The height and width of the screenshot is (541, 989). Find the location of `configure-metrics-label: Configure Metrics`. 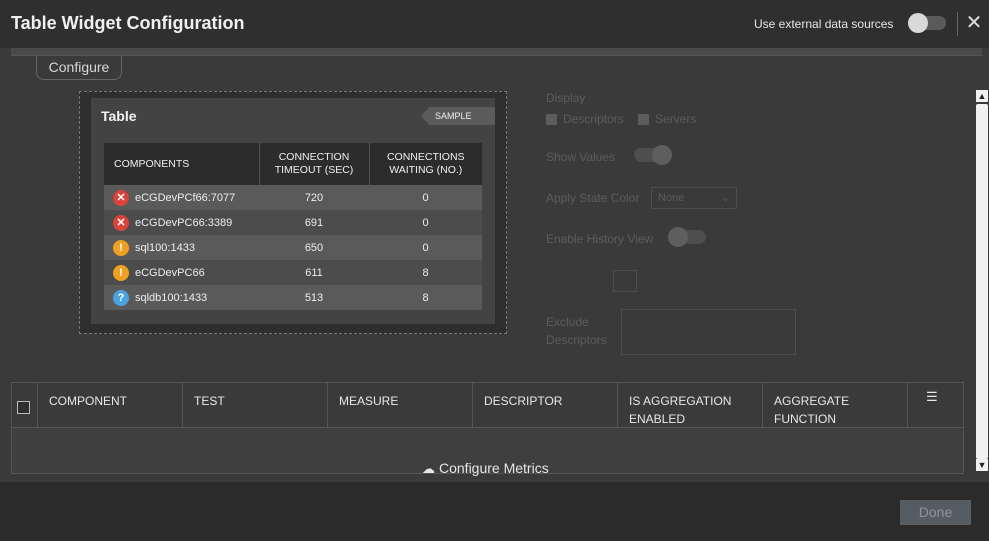

configure-metrics-label: Configure Metrics is located at coordinates (494, 468).